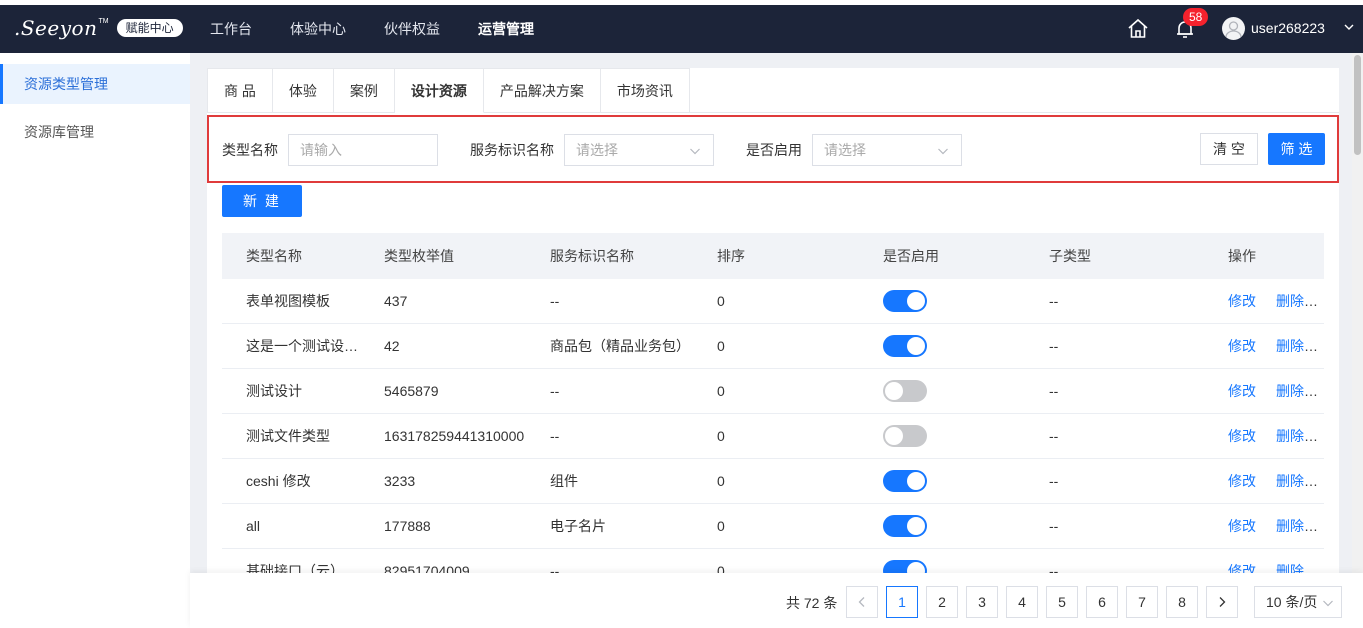  What do you see at coordinates (942, 602) in the screenshot?
I see `page-button: 2` at bounding box center [942, 602].